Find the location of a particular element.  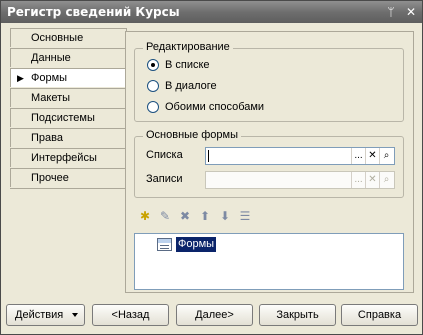

help-button-label: Справка is located at coordinates (379, 315).